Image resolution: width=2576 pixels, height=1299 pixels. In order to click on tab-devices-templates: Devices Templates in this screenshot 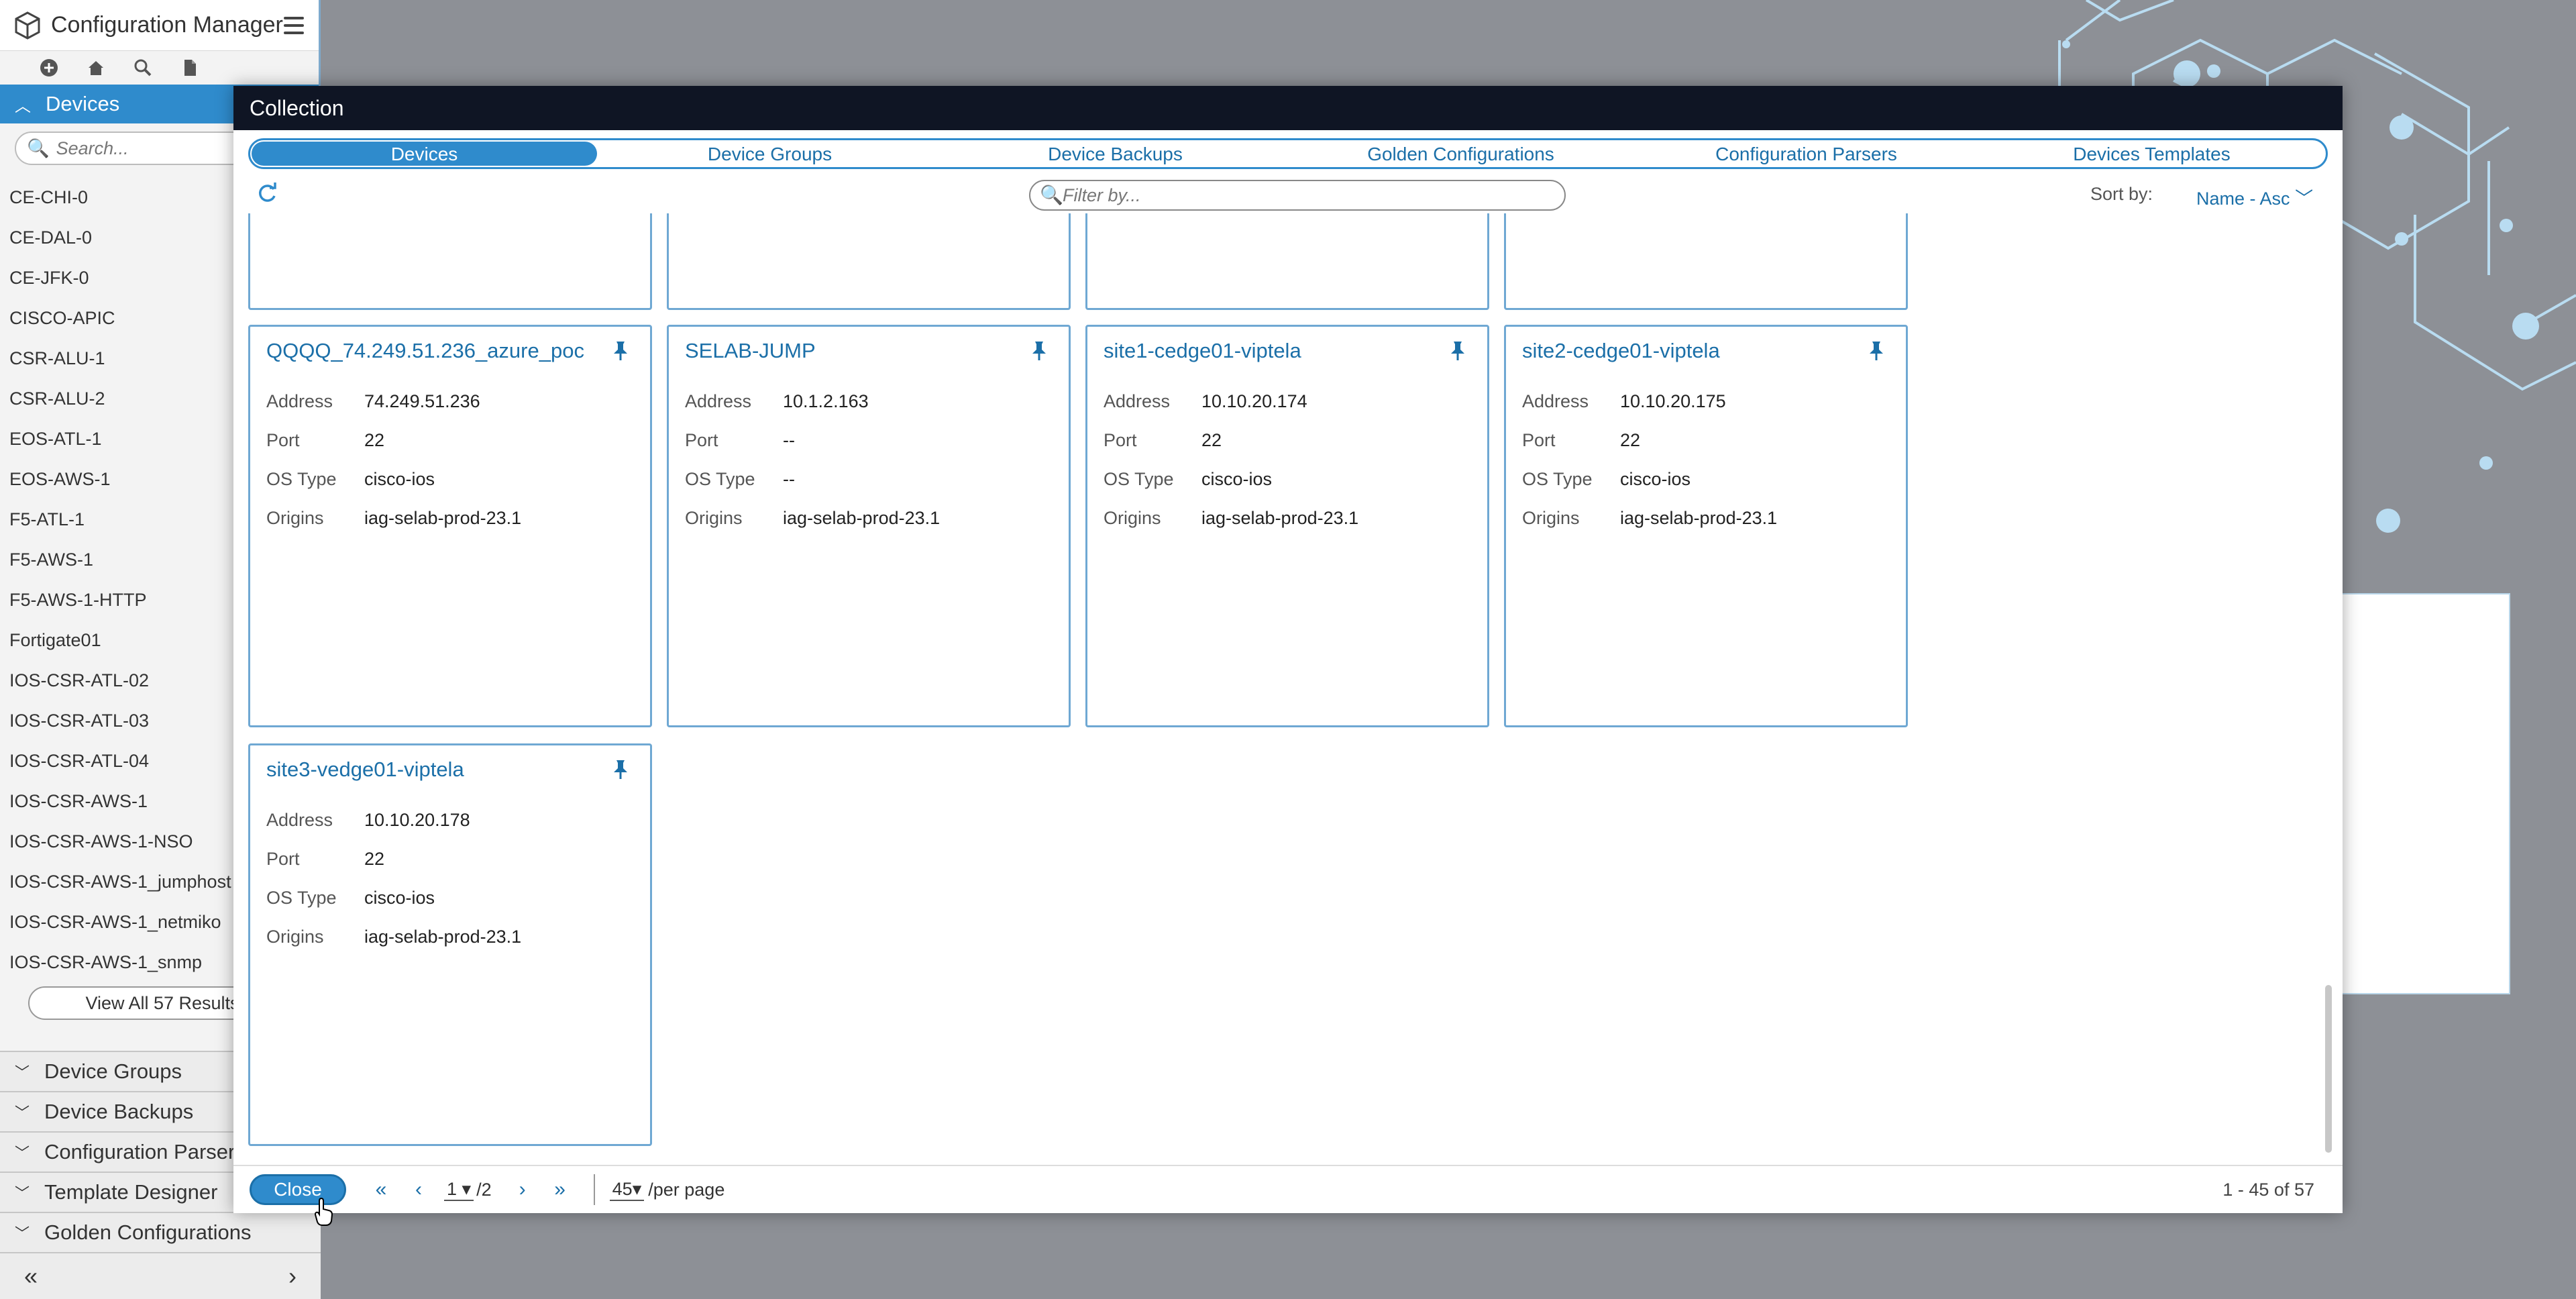, I will do `click(2151, 154)`.